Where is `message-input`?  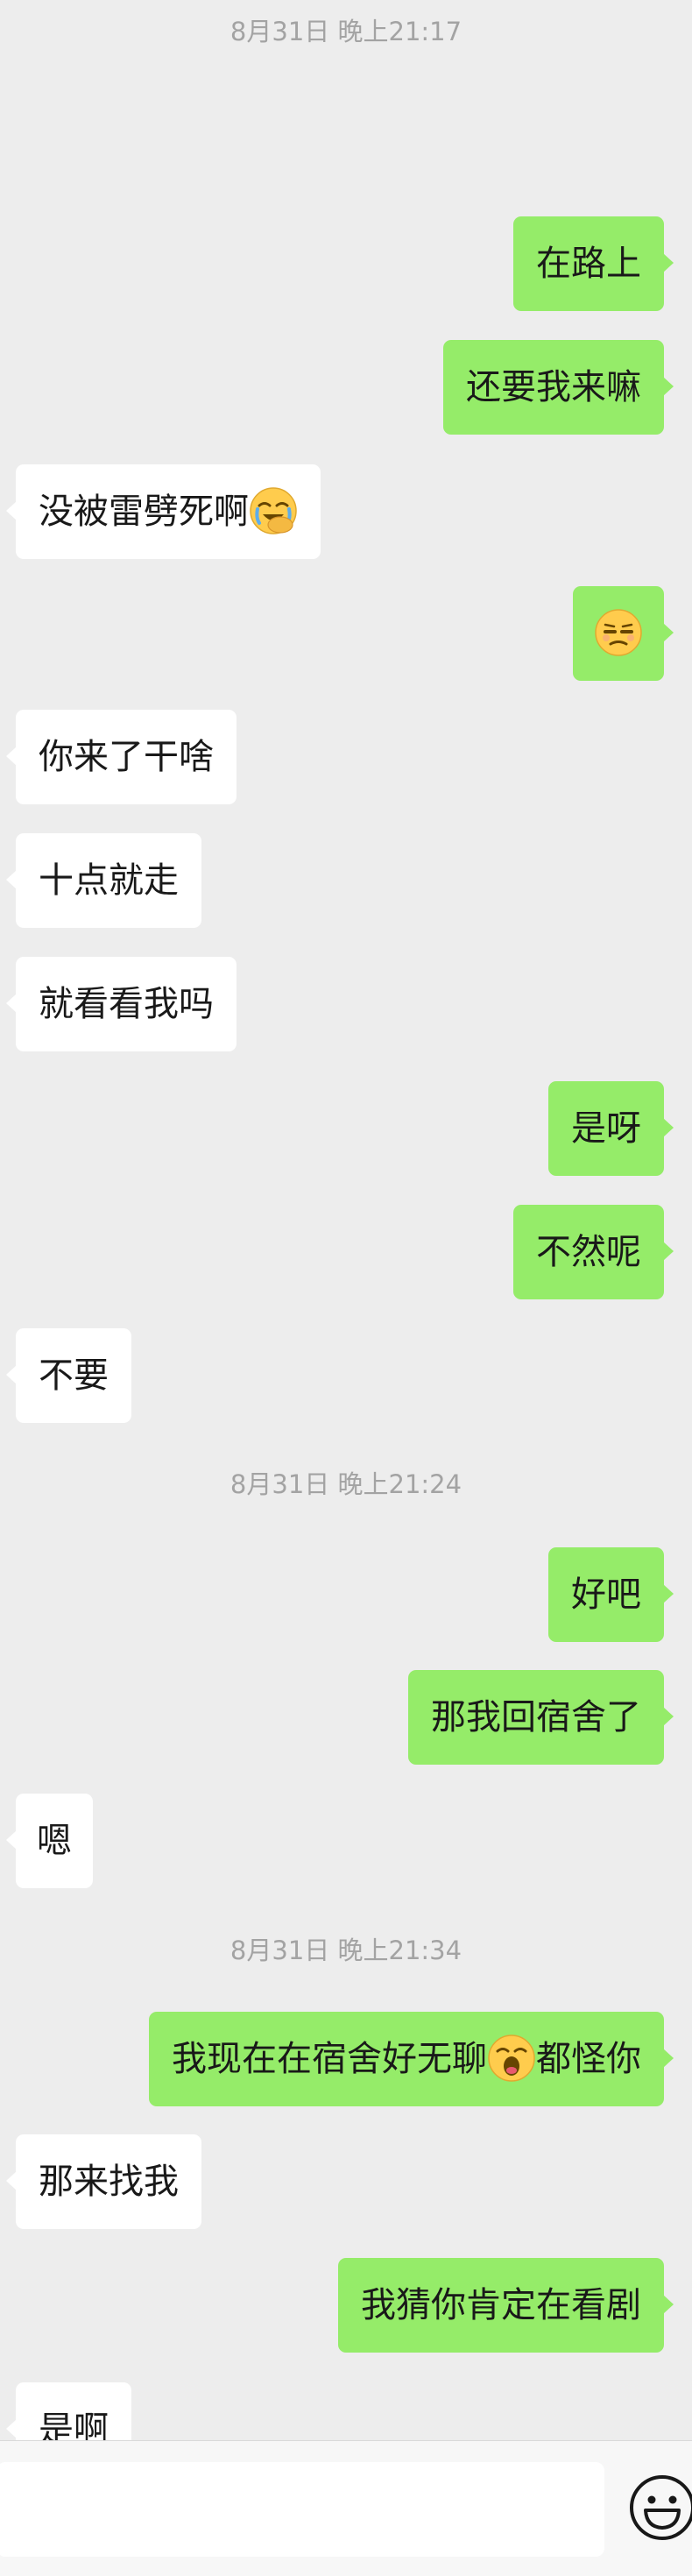
message-input is located at coordinates (302, 2509).